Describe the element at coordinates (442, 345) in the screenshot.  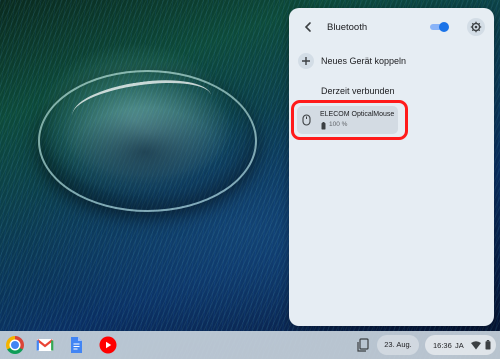
I see `clock-time: 16:36` at that location.